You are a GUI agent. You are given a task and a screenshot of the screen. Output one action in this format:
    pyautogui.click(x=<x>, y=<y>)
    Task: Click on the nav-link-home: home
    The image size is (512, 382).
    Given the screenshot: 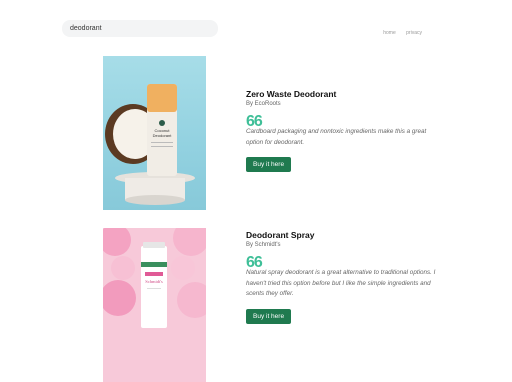 What is the action you would take?
    pyautogui.click(x=389, y=33)
    